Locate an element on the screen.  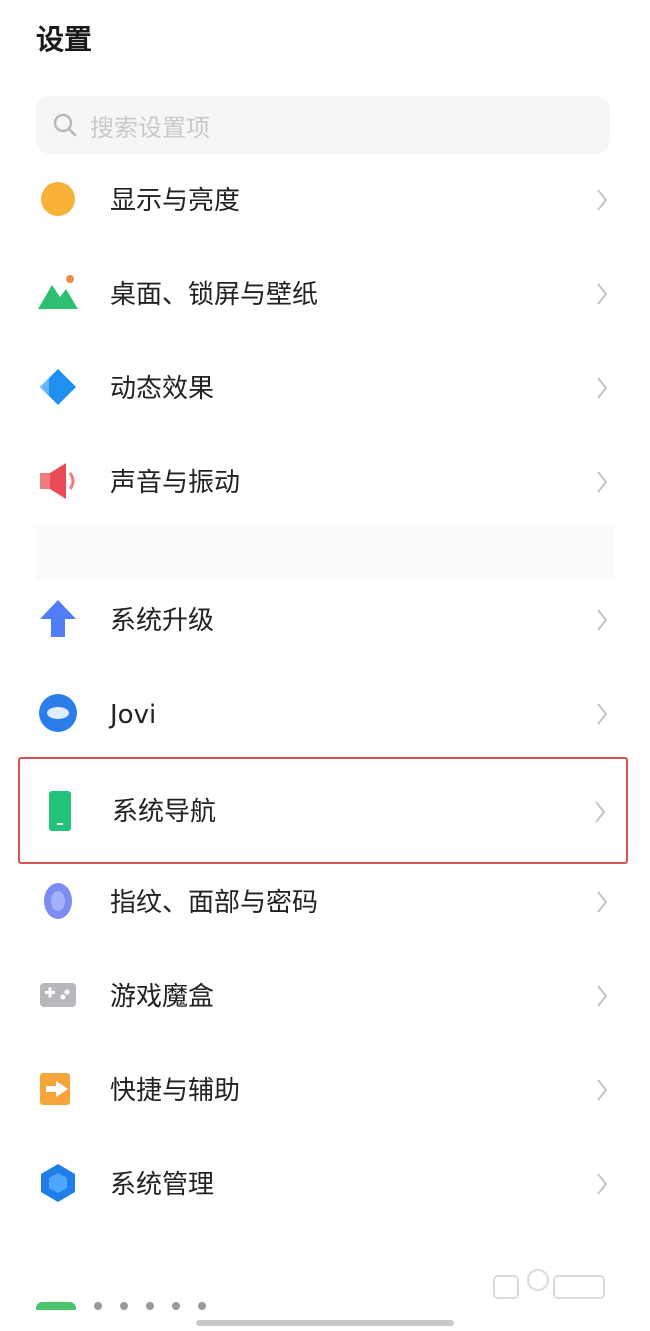
watermark-logo is located at coordinates (549, 1284).